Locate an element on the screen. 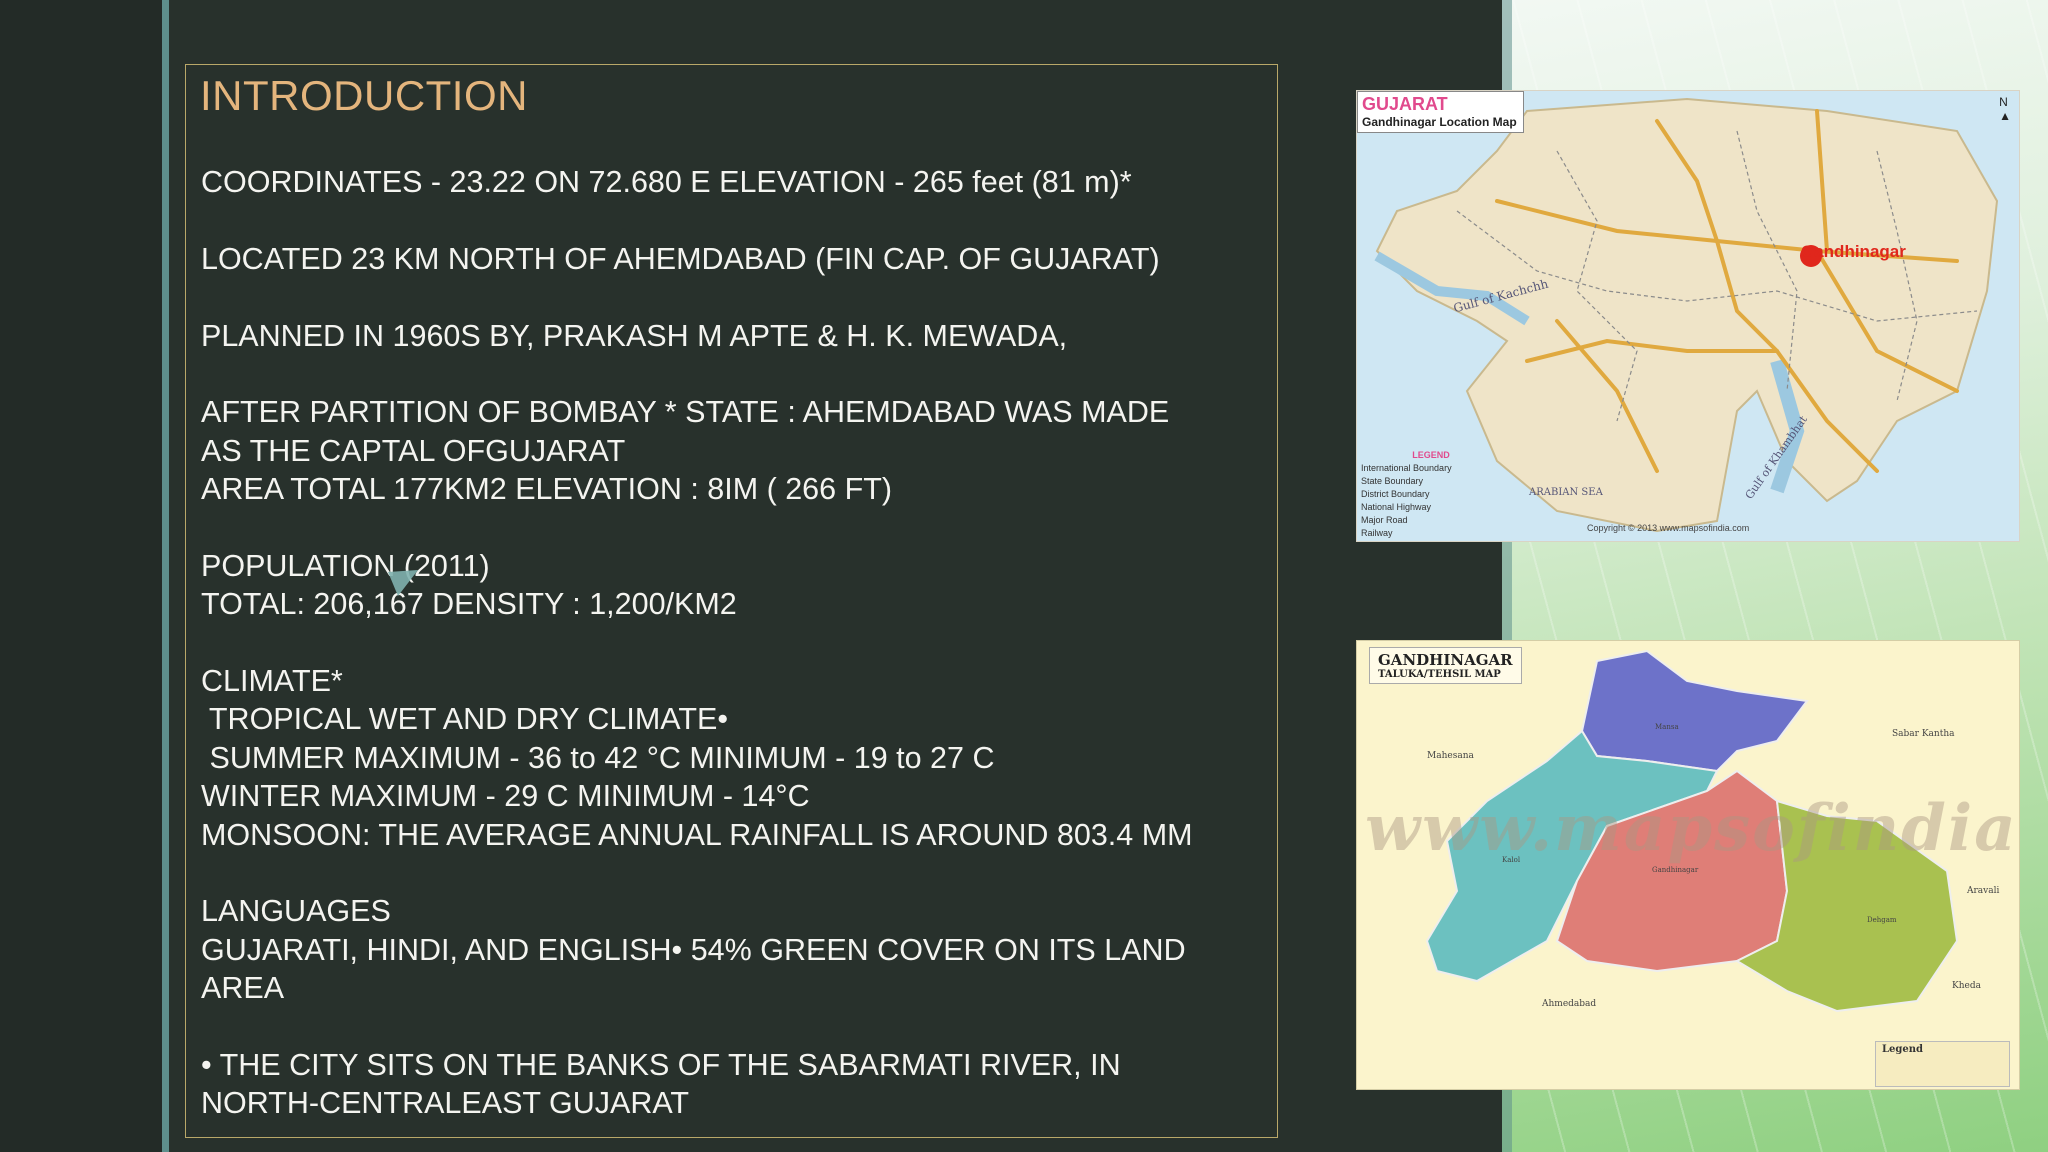 Image resolution: width=2048 pixels, height=1152 pixels. map1-city-label: Gandhinagar is located at coordinates (1853, 251).